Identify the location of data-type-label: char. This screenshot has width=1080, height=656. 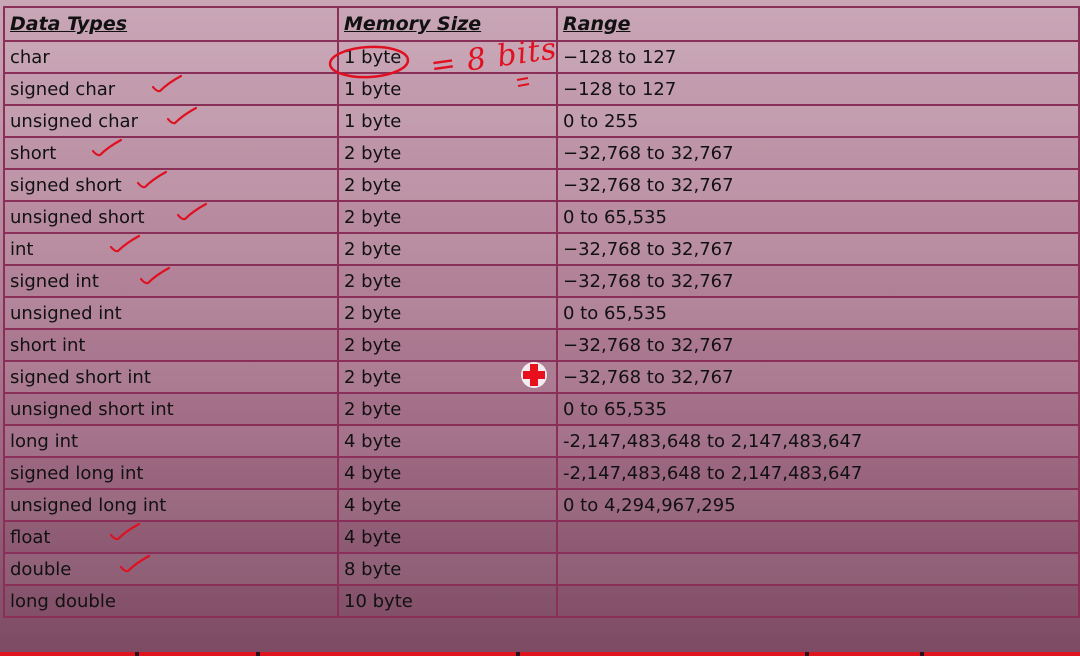
(30, 57).